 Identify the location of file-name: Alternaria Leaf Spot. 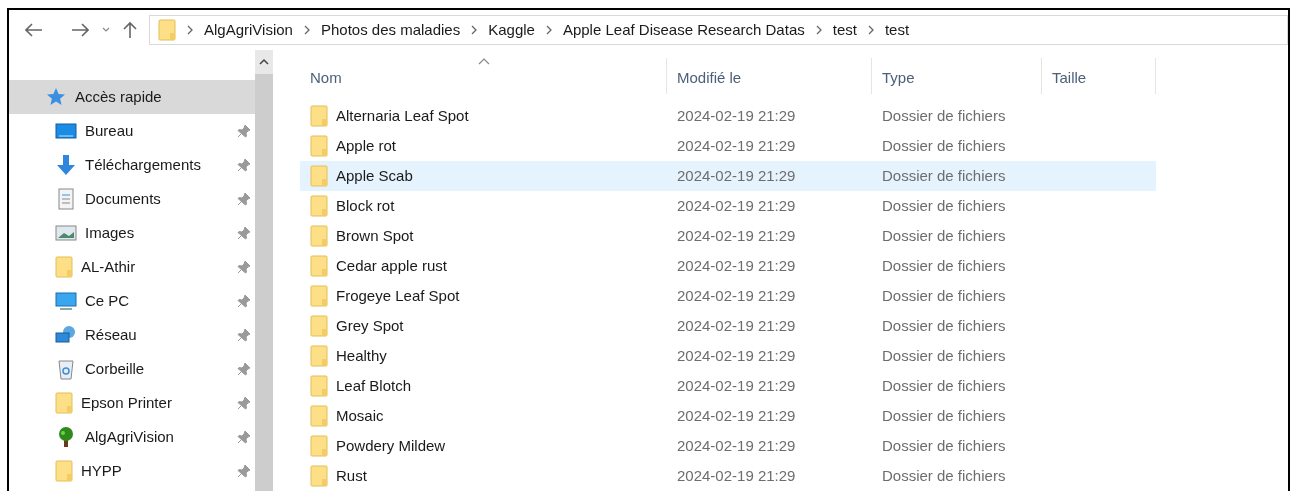
(402, 115).